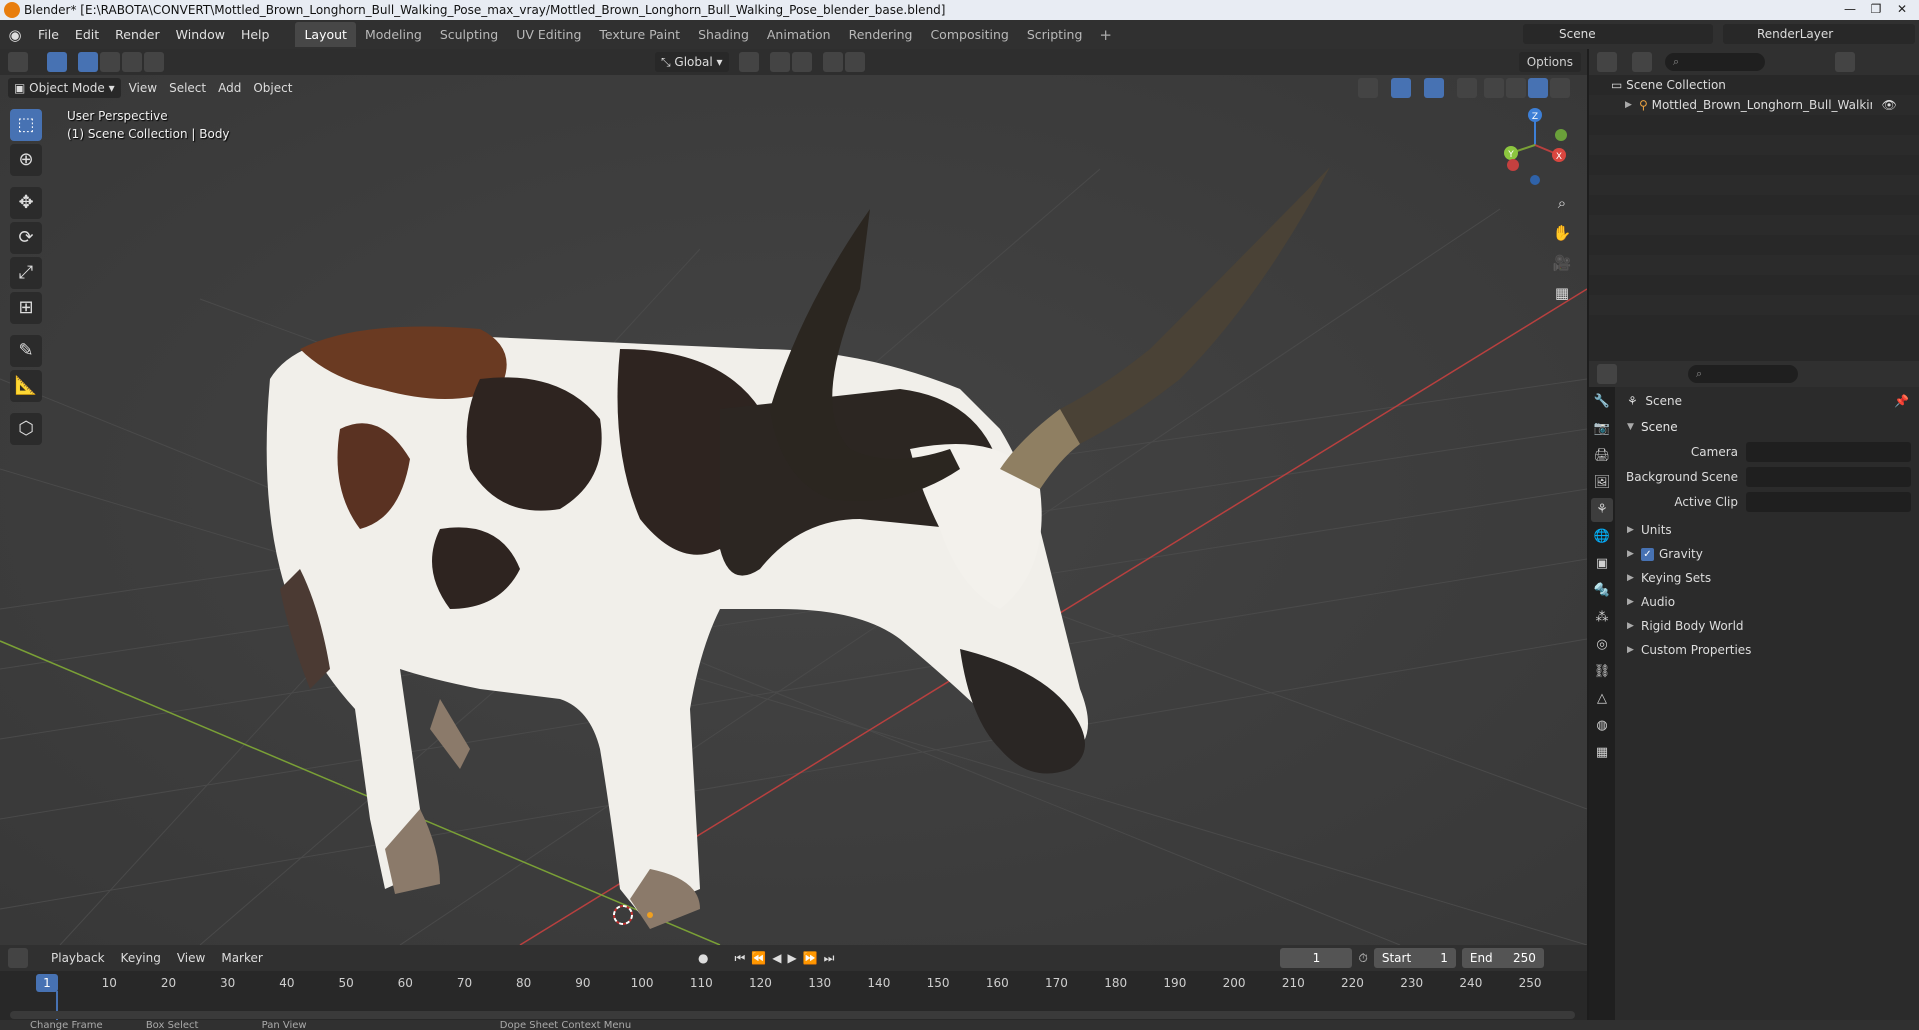 The height and width of the screenshot is (1030, 1919). I want to click on world-tab-icon: 🌐, so click(1602, 537).